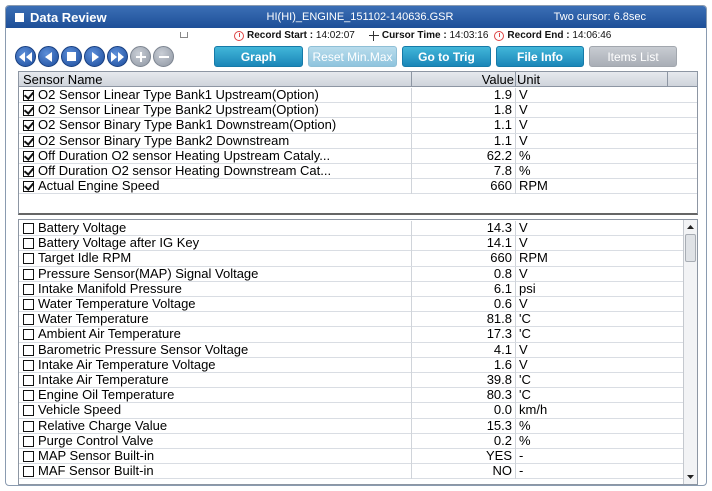  I want to click on table-row: Barometric Pressure Sensor Voltage 4.1 V, so click(351, 349).